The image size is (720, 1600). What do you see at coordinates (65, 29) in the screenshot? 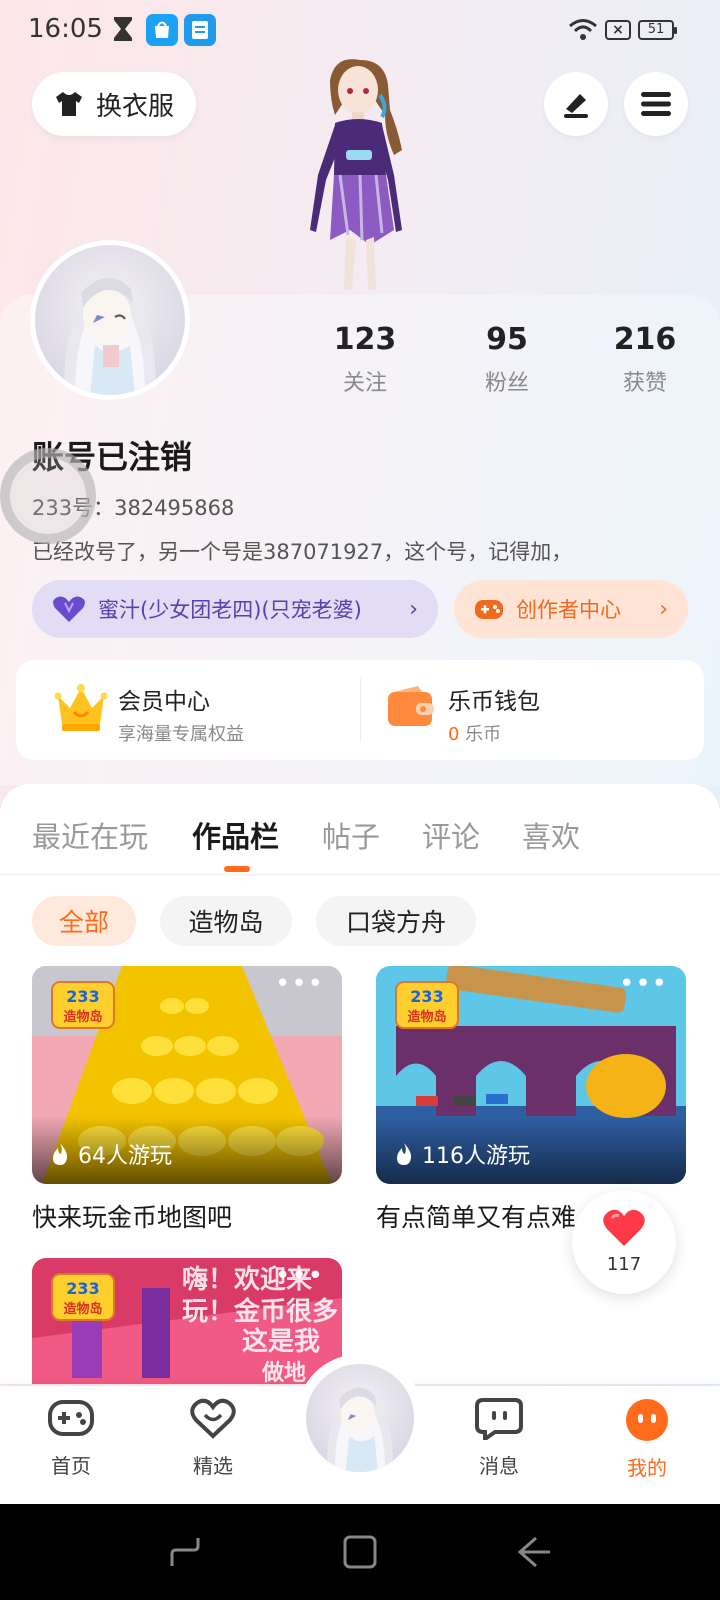
I see `status-time: 16:05` at bounding box center [65, 29].